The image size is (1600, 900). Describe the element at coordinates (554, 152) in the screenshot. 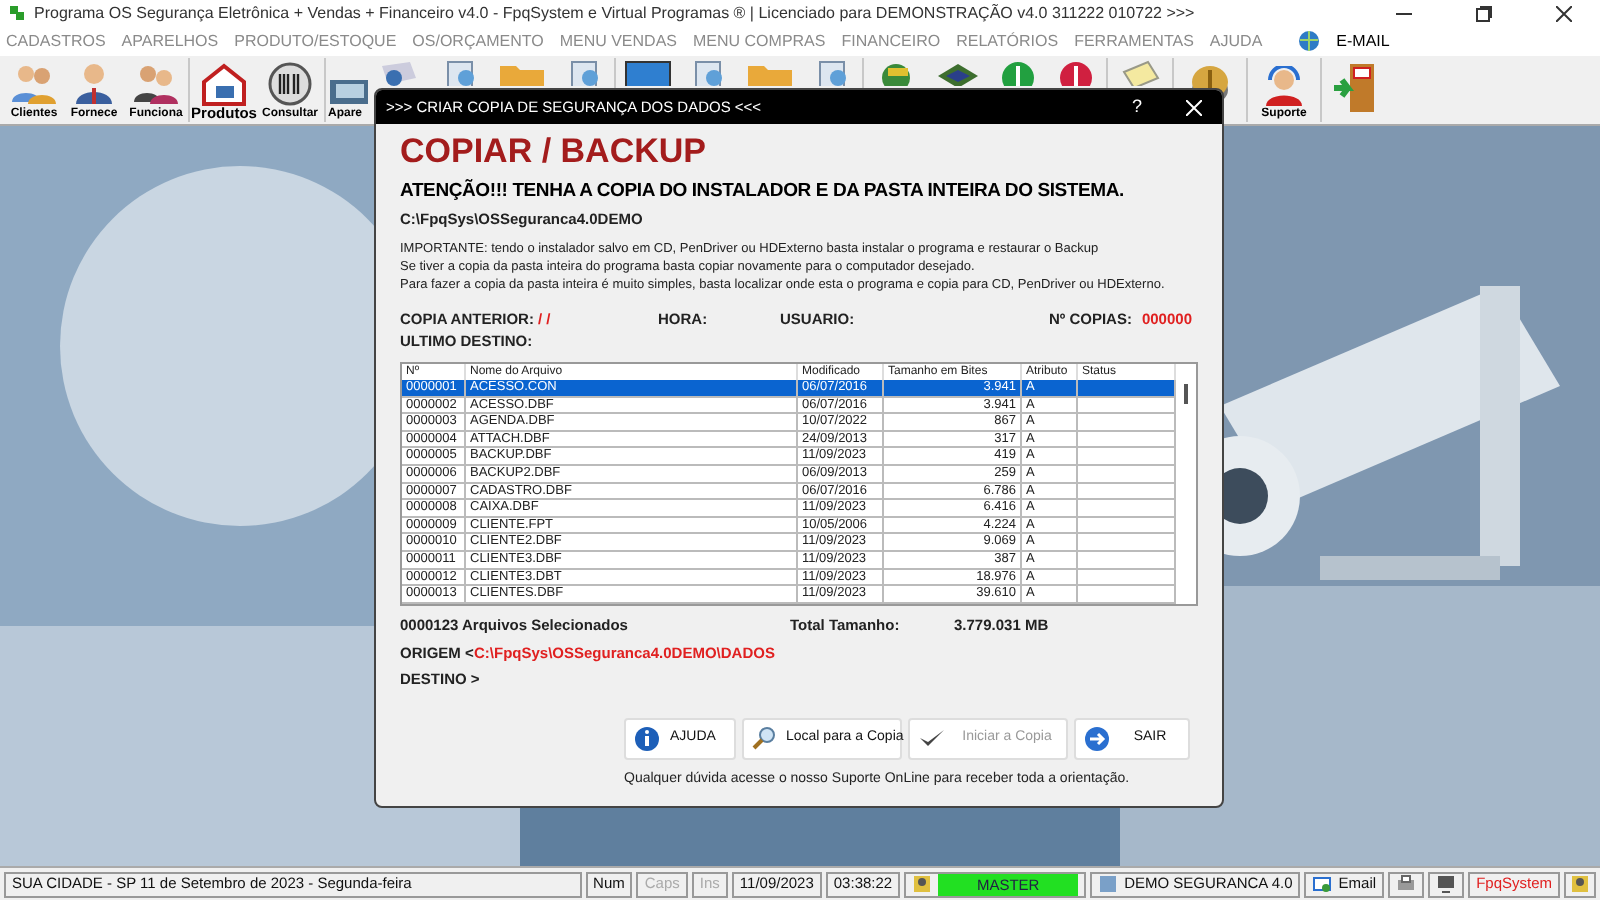

I see `dialog-heading: COPIAR / BACKUP` at that location.